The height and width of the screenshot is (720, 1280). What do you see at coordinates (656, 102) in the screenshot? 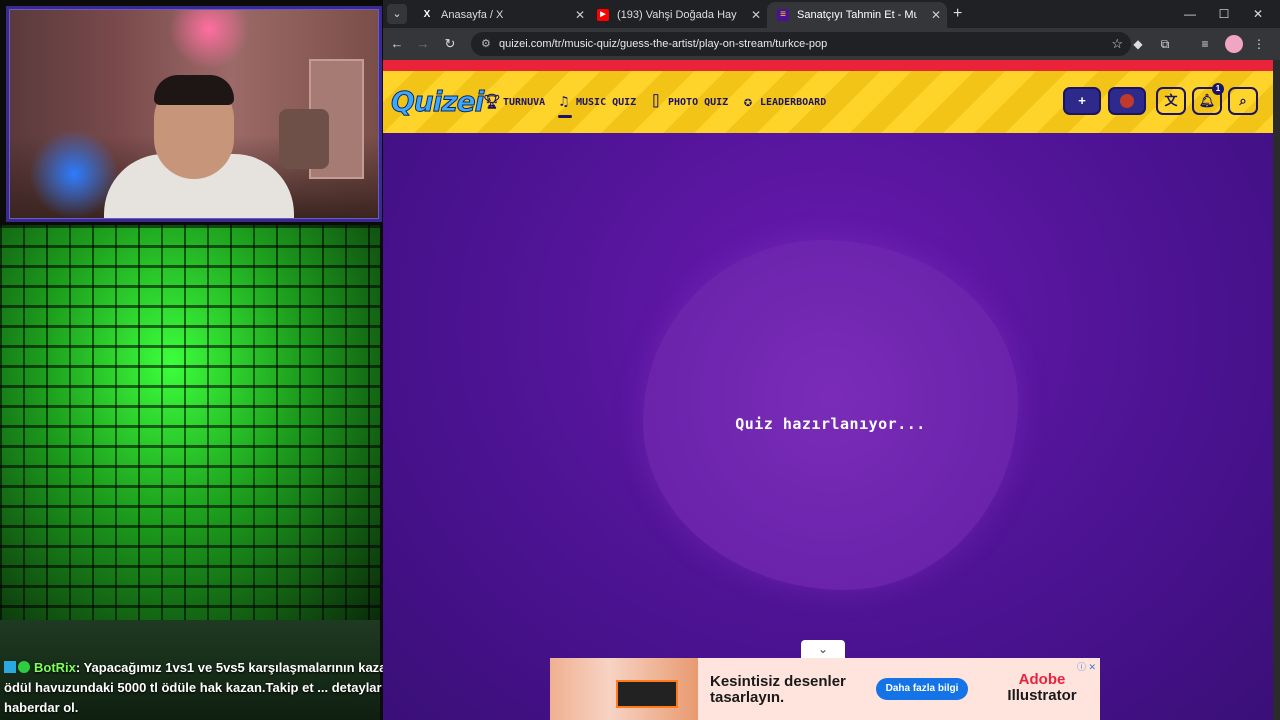
I see `camera-icon: ⌷` at bounding box center [656, 102].